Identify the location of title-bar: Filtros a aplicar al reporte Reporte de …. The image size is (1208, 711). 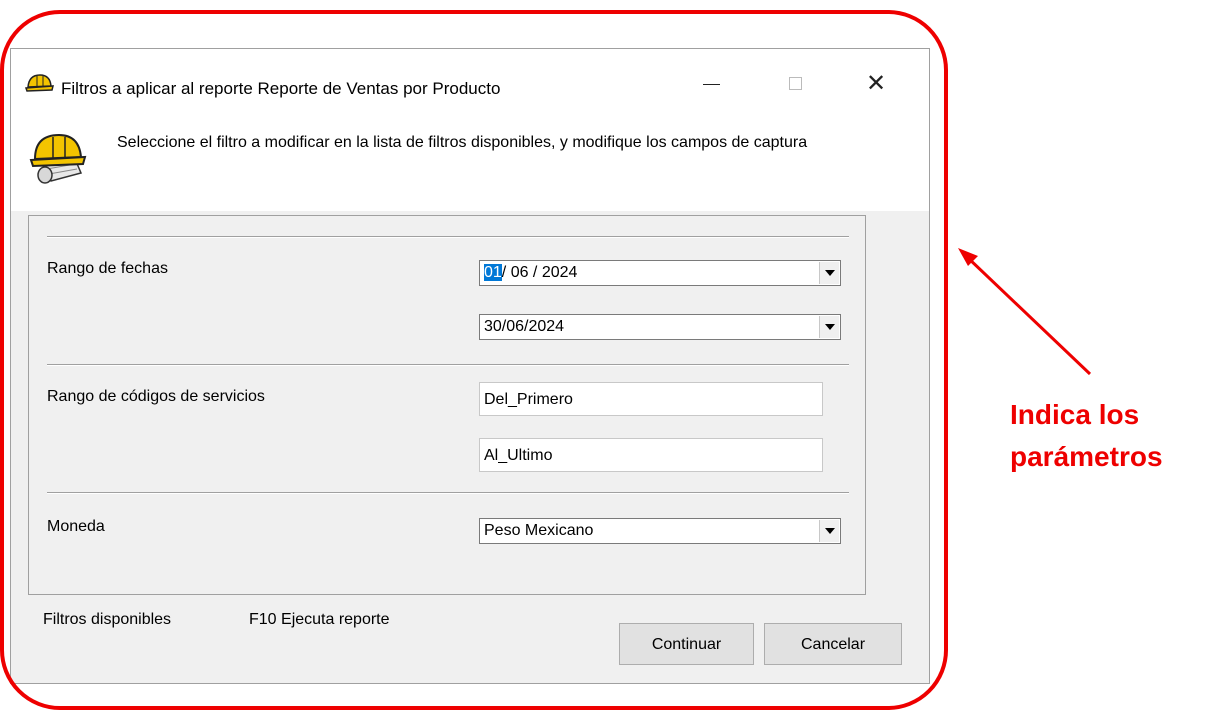
(470, 83).